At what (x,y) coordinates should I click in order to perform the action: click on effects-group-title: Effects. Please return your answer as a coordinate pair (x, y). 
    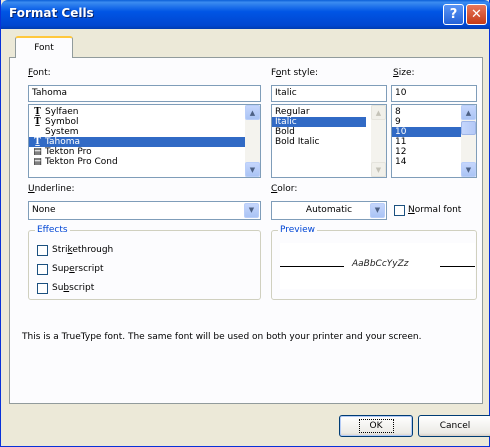
    Looking at the image, I should click on (52, 230).